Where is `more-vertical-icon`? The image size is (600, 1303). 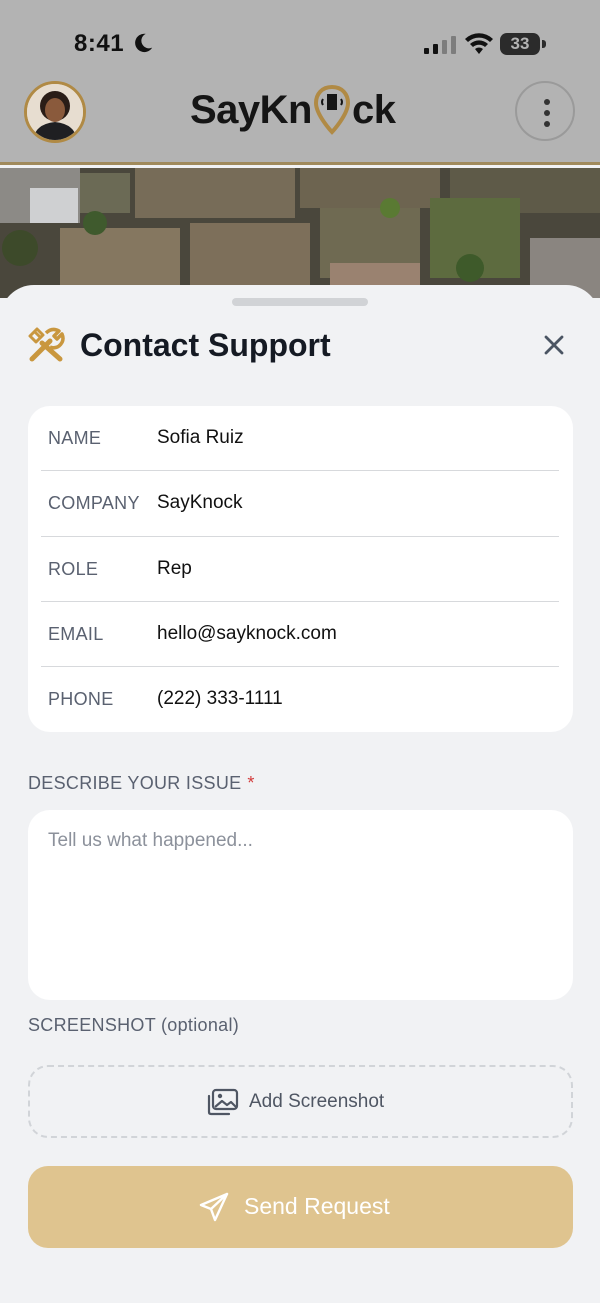 more-vertical-icon is located at coordinates (547, 102).